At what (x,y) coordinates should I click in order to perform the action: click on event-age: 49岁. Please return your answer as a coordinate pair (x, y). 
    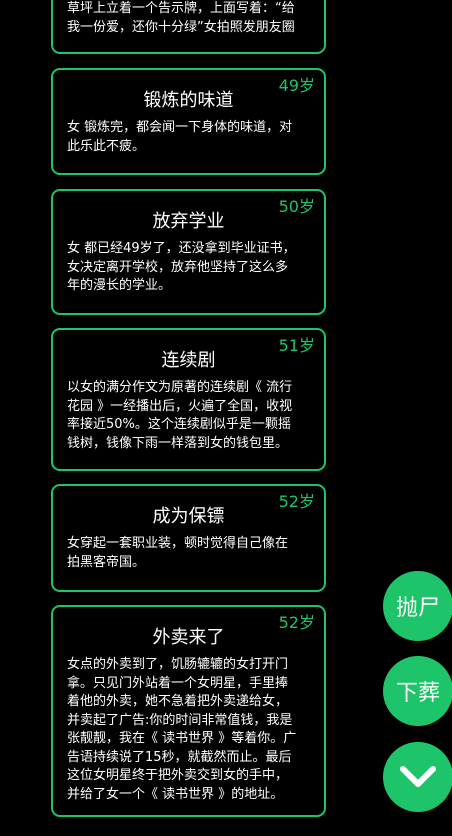
    Looking at the image, I should click on (296, 85).